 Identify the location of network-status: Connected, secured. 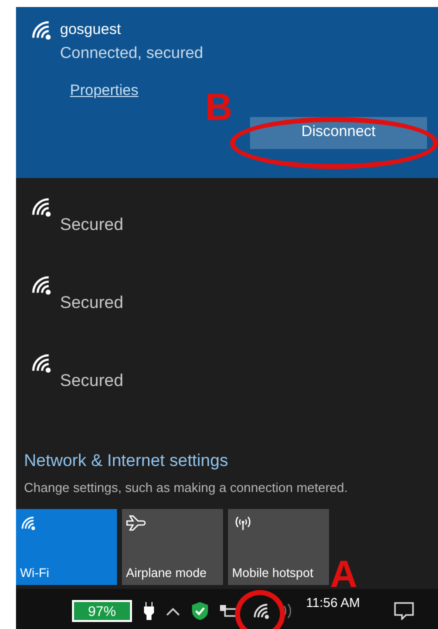
(132, 54).